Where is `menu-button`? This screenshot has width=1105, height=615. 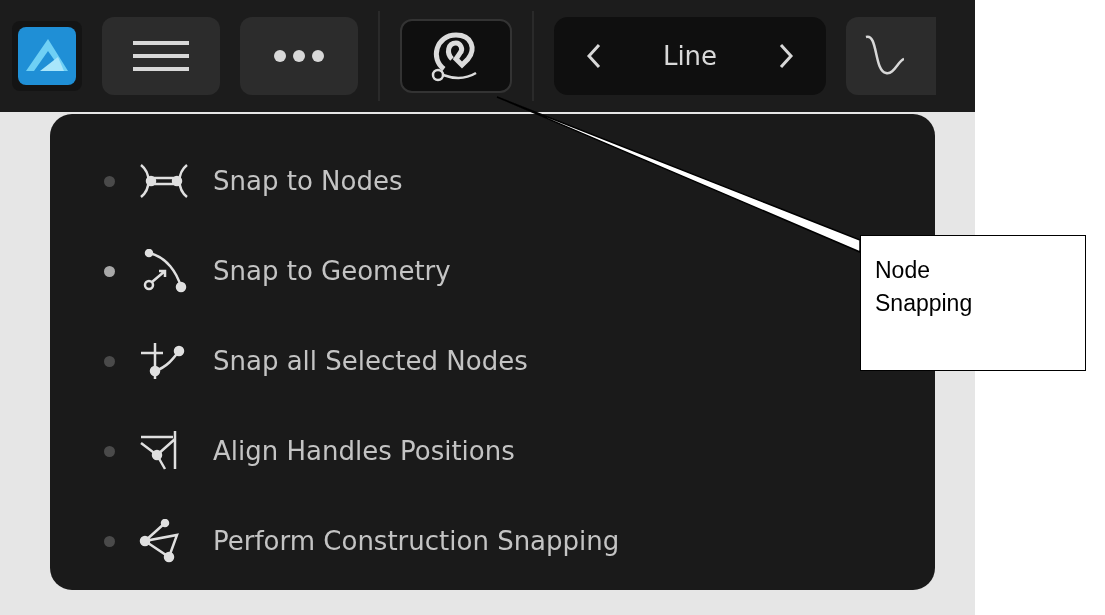 menu-button is located at coordinates (161, 56).